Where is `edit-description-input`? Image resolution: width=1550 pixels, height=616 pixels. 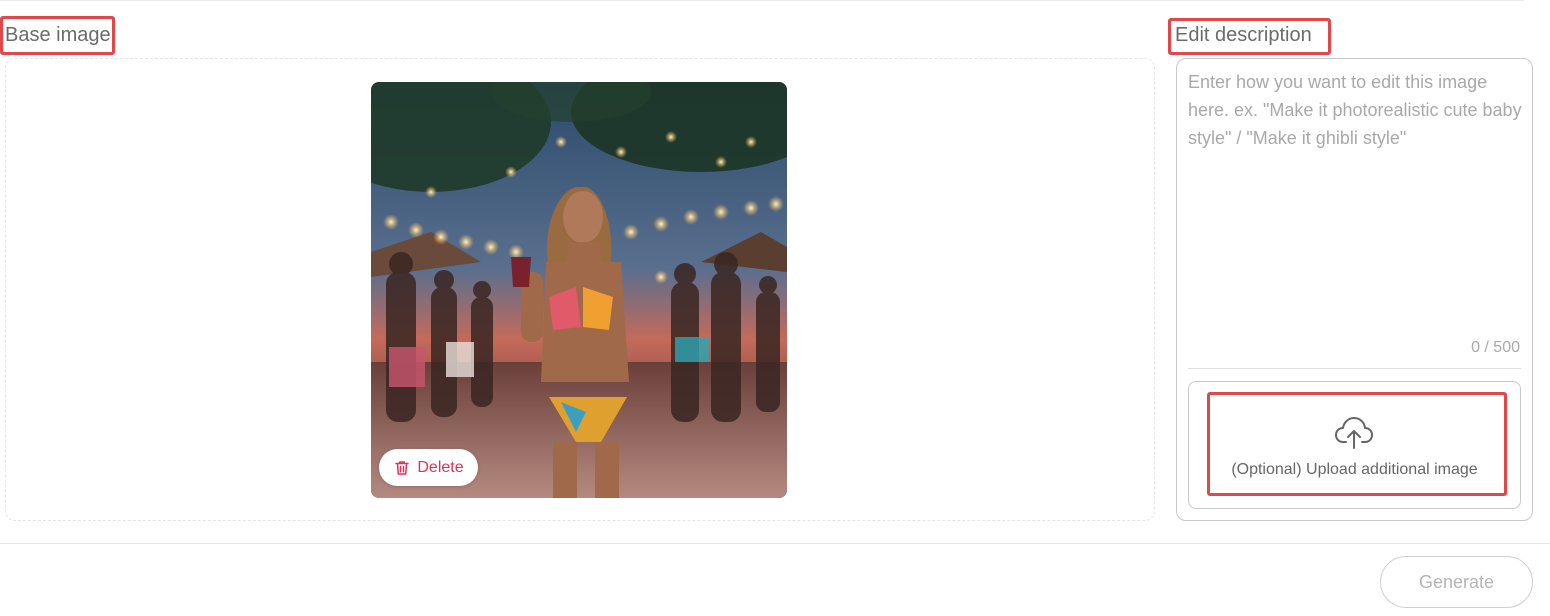 edit-description-input is located at coordinates (1355, 208).